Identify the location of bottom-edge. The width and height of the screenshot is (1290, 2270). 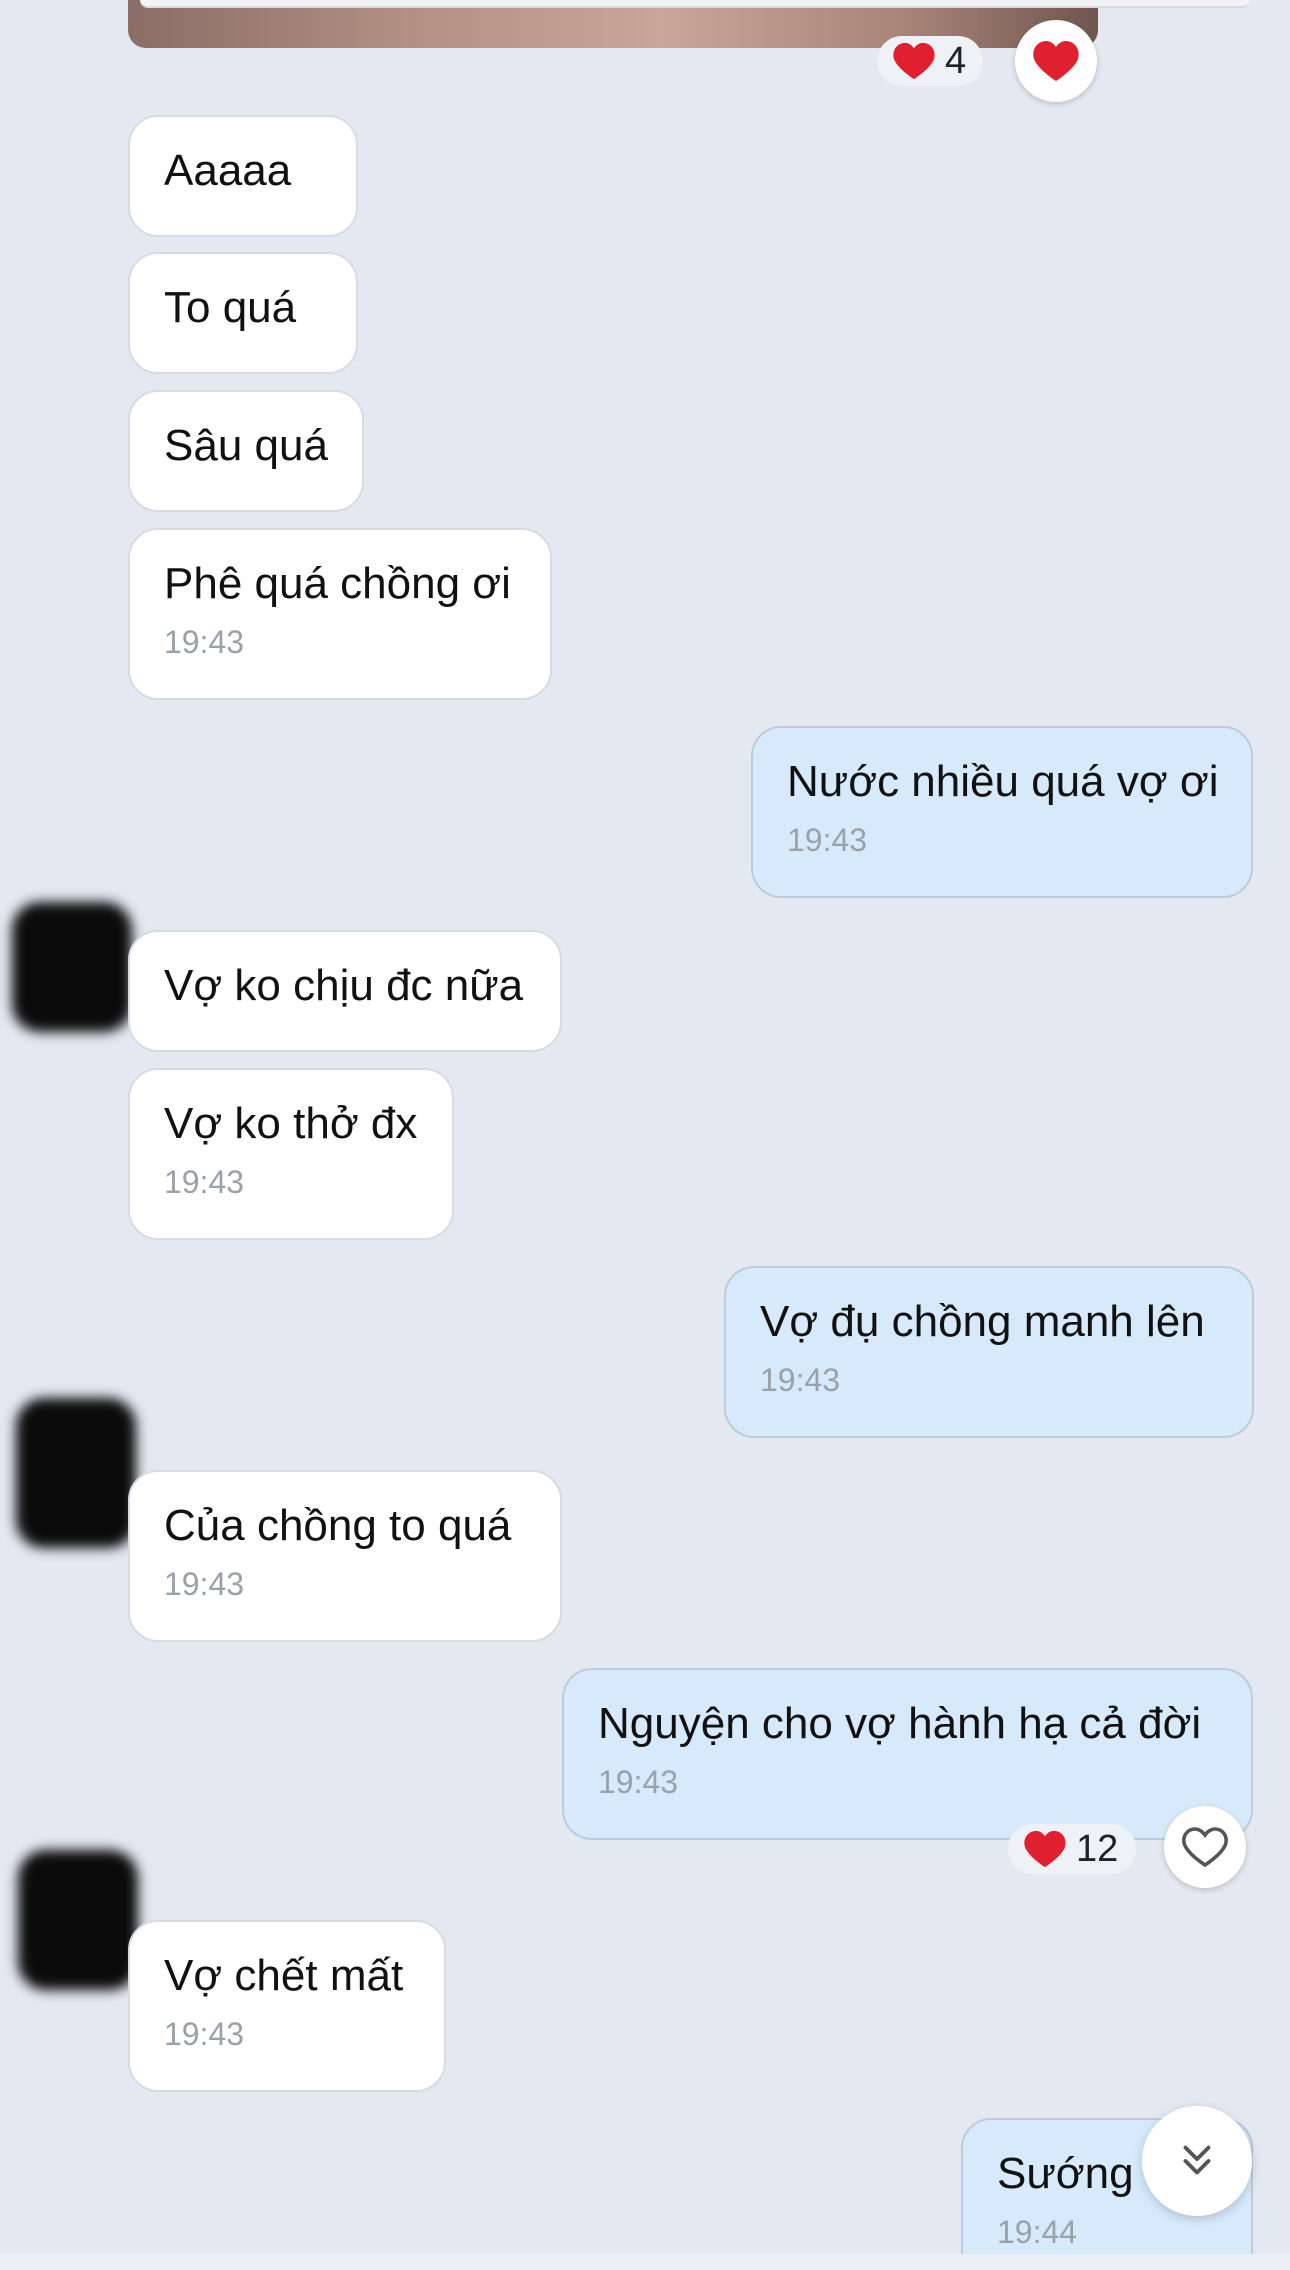
(645, 2262).